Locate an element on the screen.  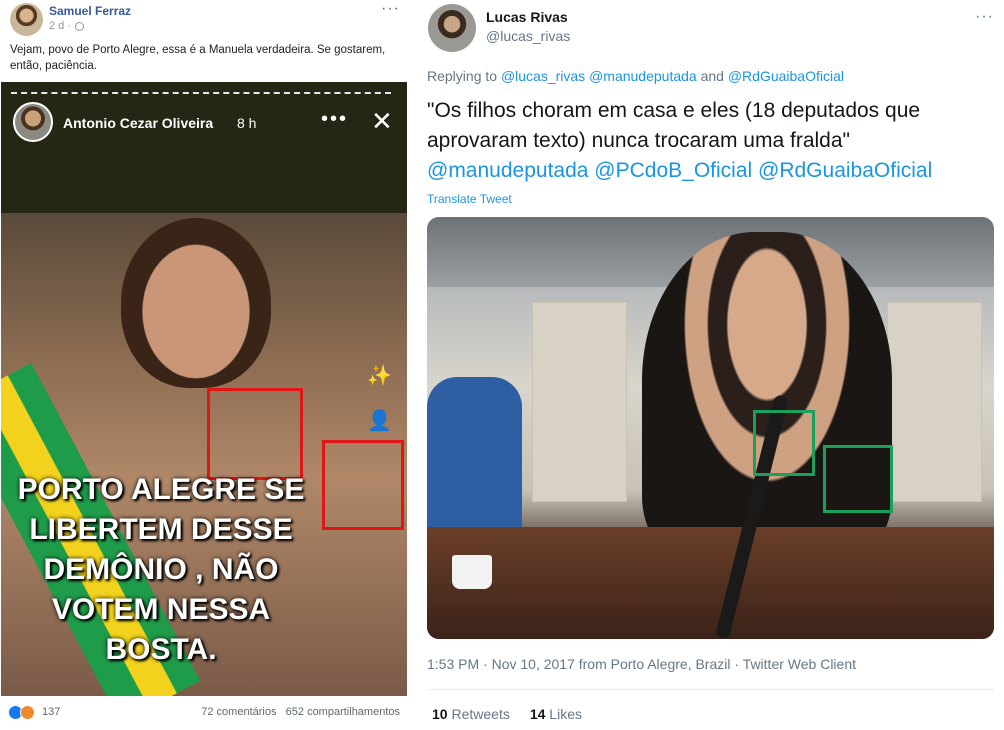
and-label: and is located at coordinates (712, 76).